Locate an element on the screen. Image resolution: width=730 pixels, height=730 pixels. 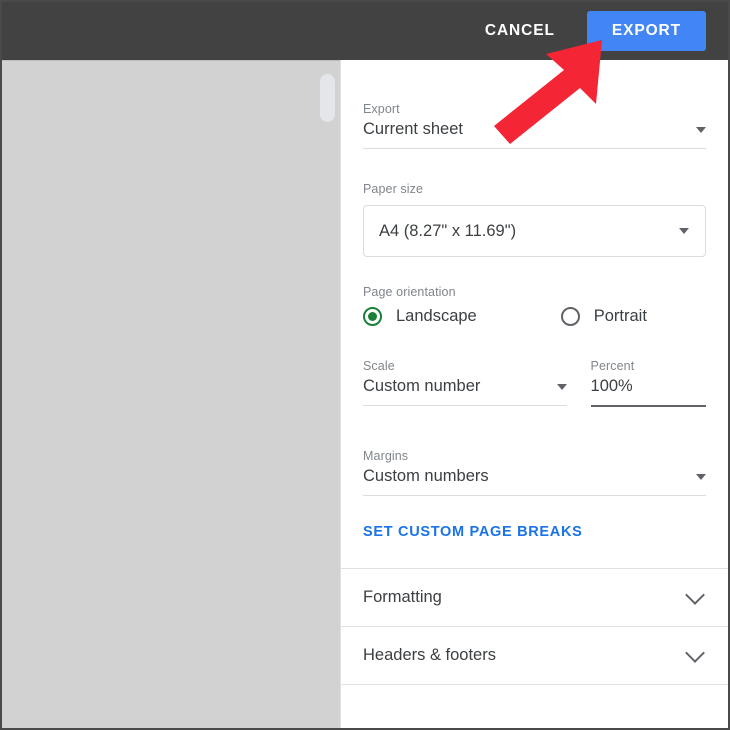
export-select-value: Current sheet is located at coordinates (413, 129).